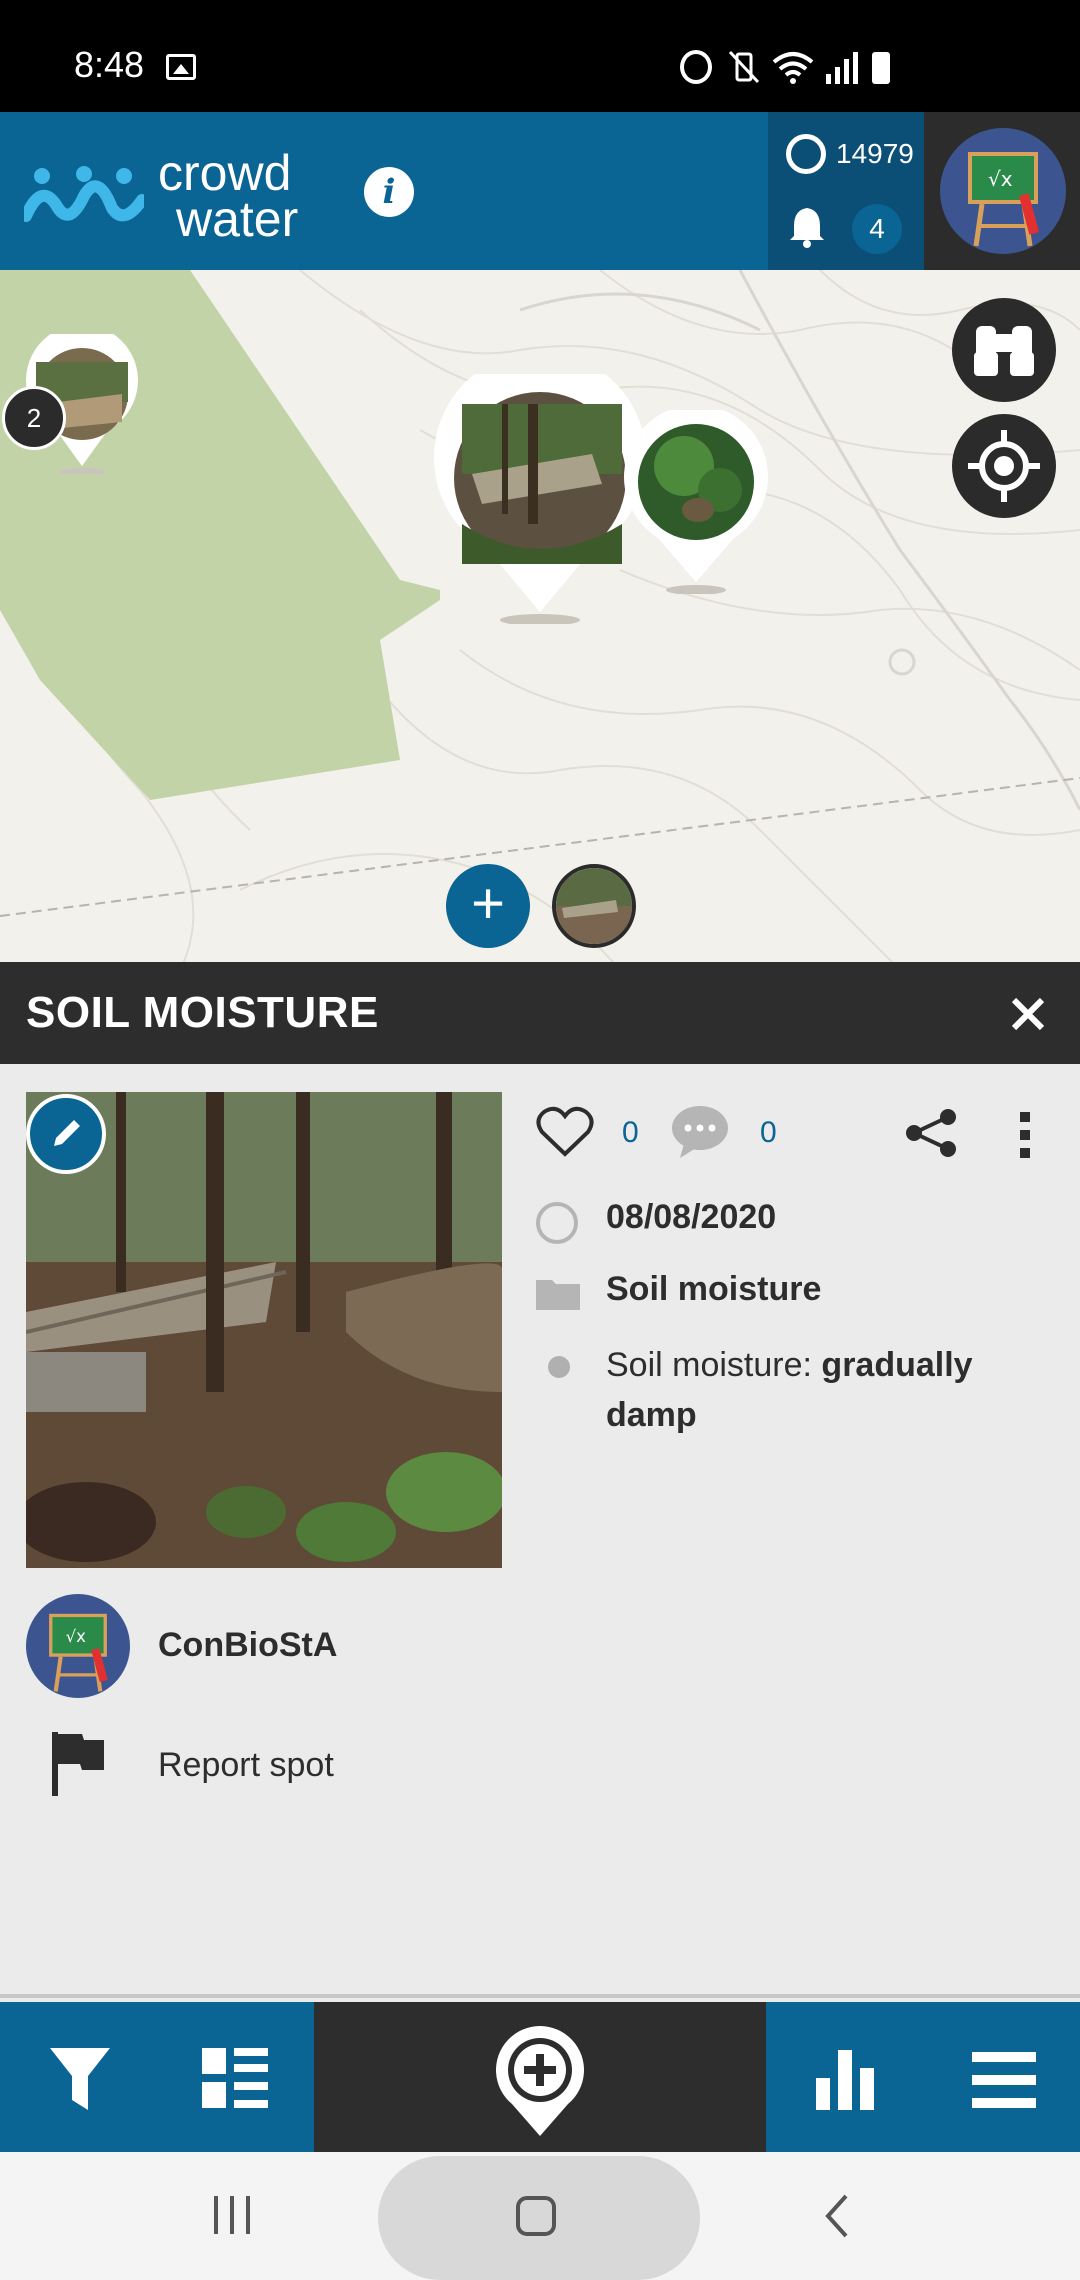 The height and width of the screenshot is (2280, 1080). I want to click on spot-thumbnail, so click(594, 906).